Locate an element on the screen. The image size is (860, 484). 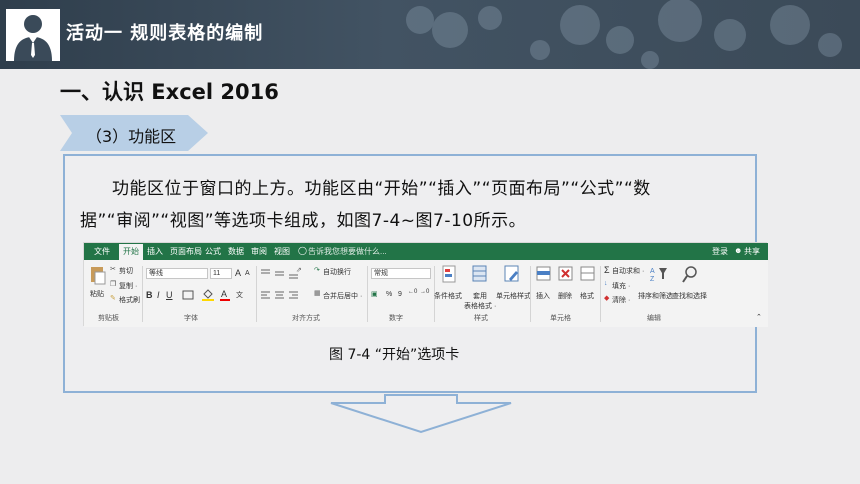
comma-button: 9 is located at coordinates (400, 294).